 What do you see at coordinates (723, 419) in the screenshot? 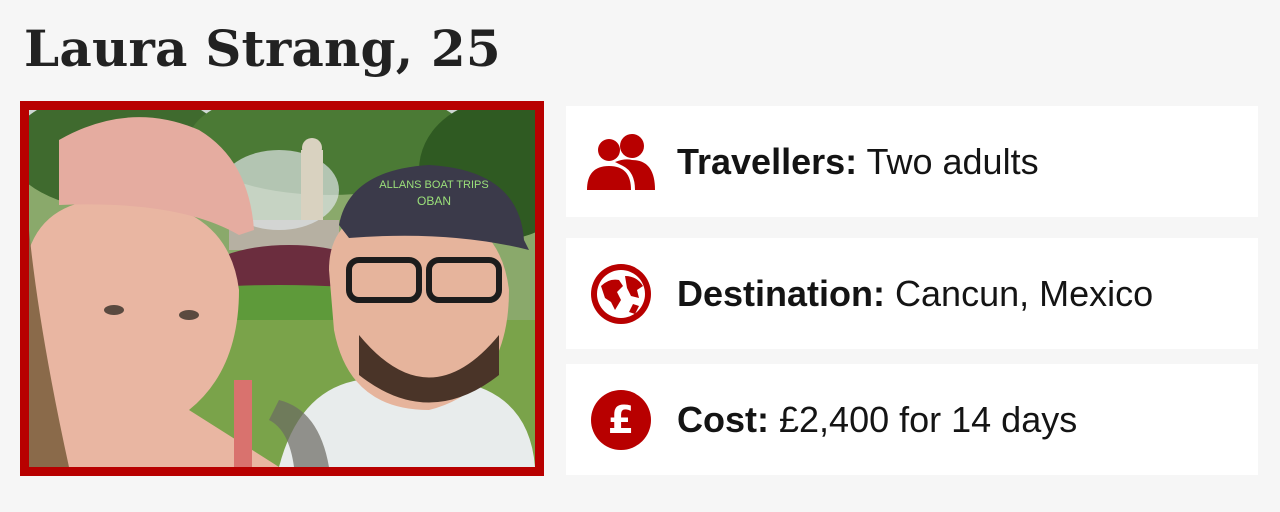
I see `cost-label: Cost:` at bounding box center [723, 419].